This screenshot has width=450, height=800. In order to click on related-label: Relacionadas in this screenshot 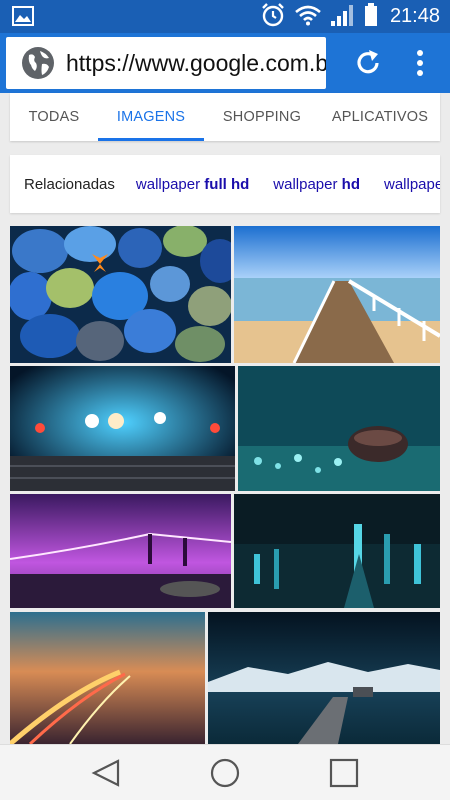, I will do `click(69, 184)`.